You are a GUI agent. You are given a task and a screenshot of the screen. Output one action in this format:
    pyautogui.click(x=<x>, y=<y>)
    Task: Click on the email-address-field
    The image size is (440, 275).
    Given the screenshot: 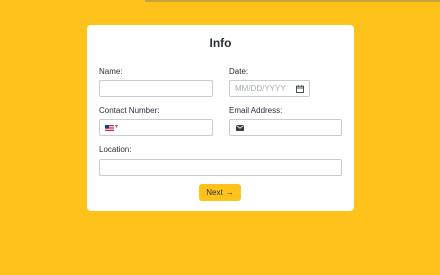 What is the action you would take?
    pyautogui.click(x=285, y=127)
    